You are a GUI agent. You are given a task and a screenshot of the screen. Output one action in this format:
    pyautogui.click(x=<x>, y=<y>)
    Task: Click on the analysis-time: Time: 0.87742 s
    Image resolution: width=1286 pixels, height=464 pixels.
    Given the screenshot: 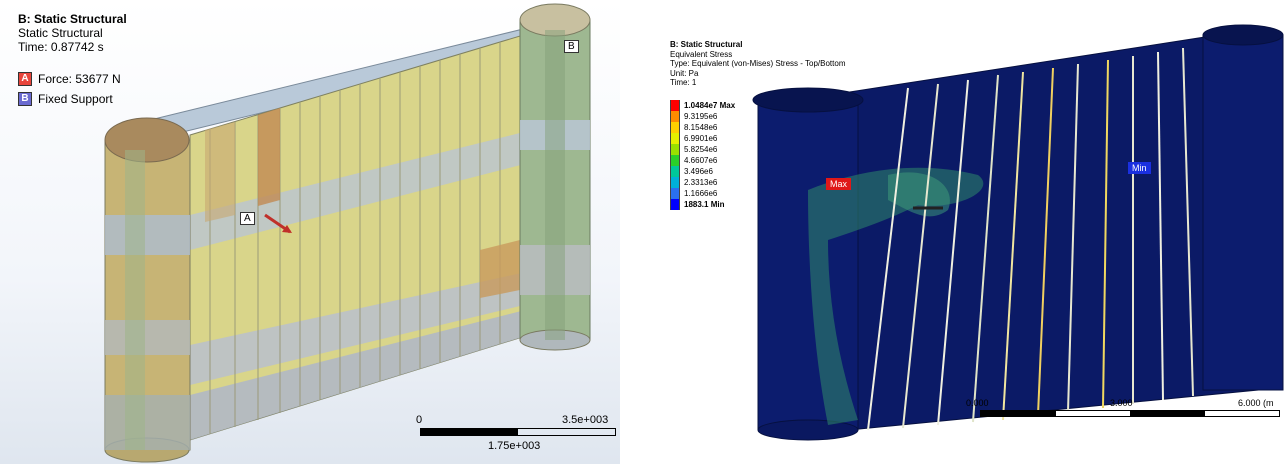 What is the action you would take?
    pyautogui.click(x=61, y=47)
    